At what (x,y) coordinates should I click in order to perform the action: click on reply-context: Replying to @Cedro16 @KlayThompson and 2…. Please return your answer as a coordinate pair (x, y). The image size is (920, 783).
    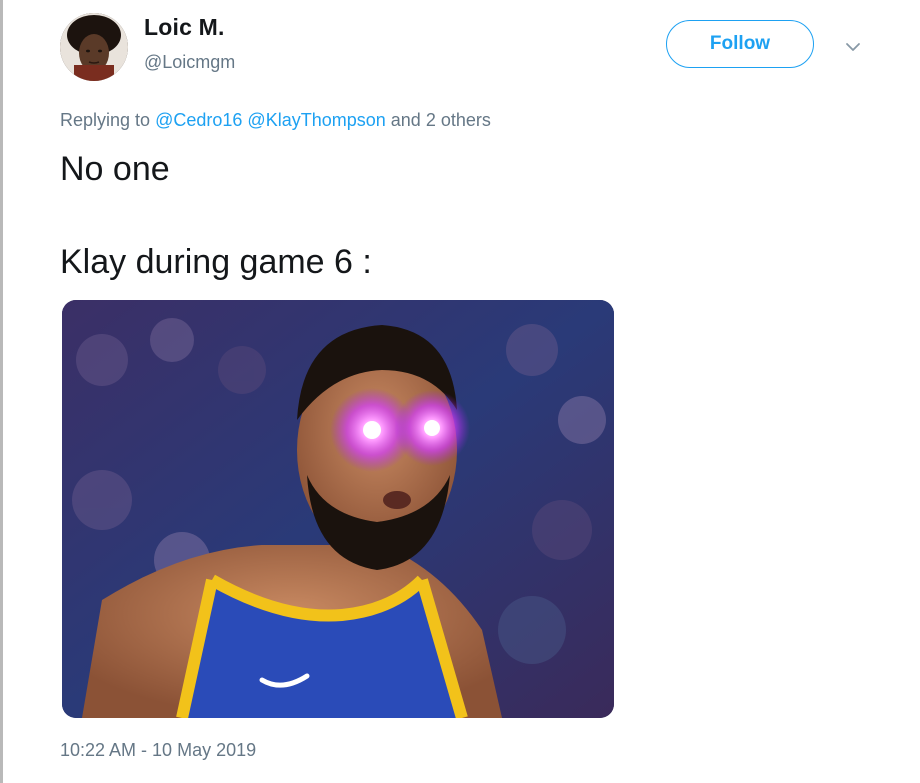
    Looking at the image, I should click on (275, 120).